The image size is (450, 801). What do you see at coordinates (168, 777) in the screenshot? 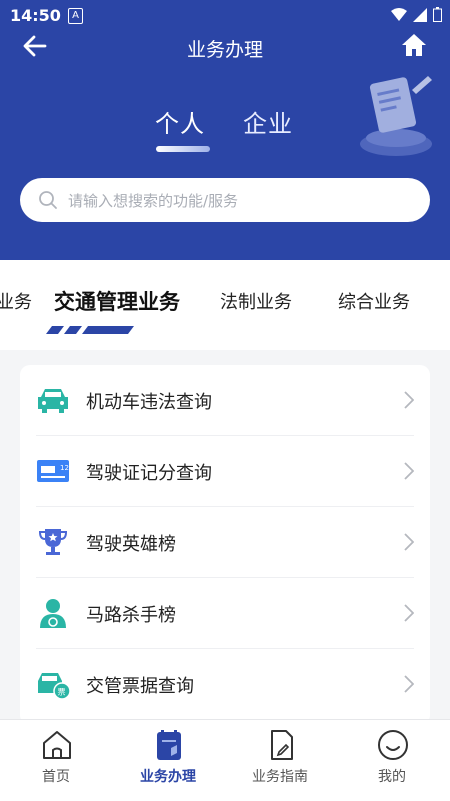
I see `tab-label: 业务办理` at bounding box center [168, 777].